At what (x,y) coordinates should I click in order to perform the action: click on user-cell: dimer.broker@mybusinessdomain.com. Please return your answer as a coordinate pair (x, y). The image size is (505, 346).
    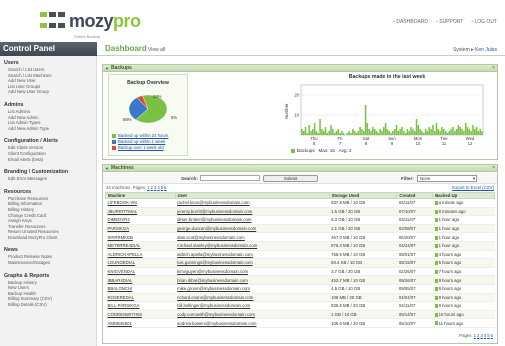
    Looking at the image, I should click on (252, 220).